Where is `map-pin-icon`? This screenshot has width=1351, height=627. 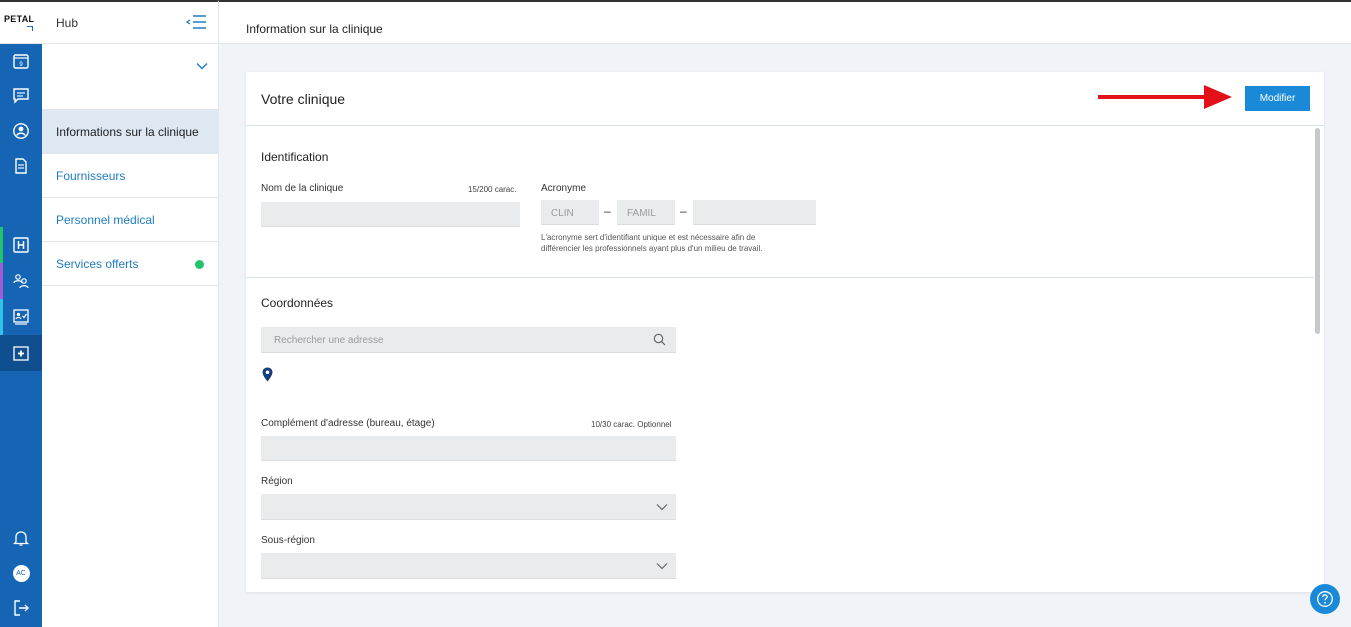 map-pin-icon is located at coordinates (267, 374).